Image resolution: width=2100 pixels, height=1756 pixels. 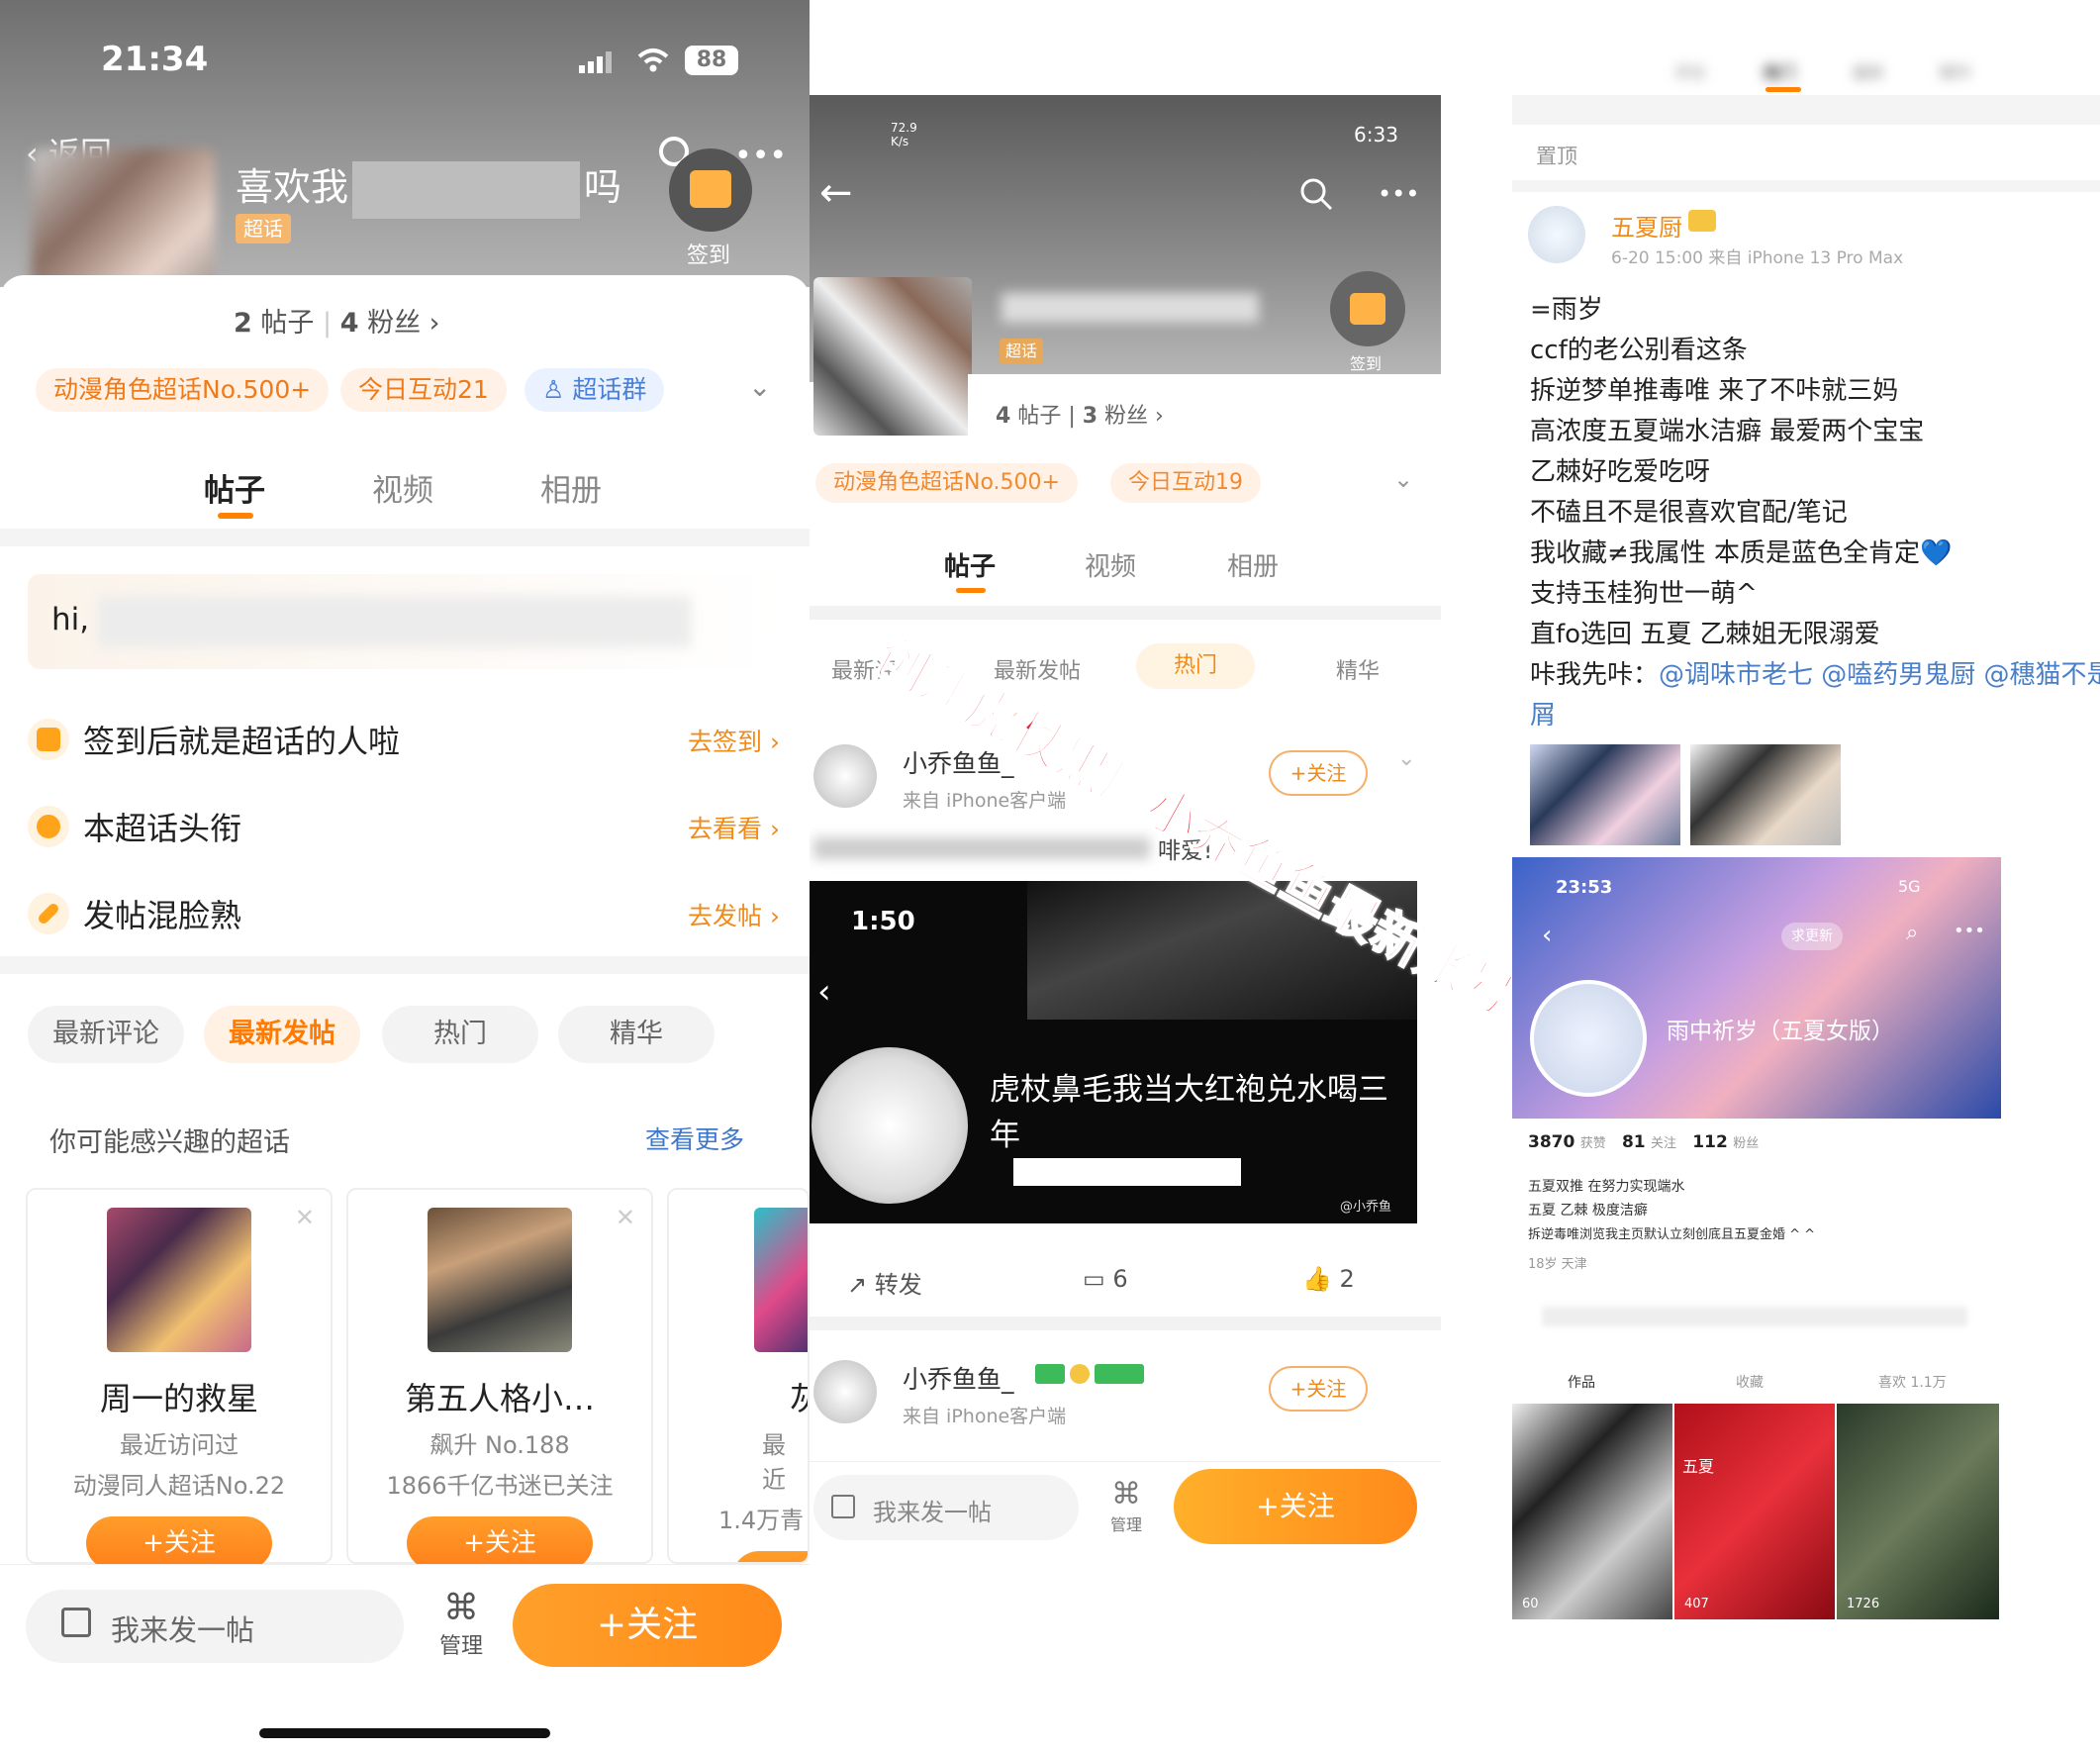 What do you see at coordinates (1588, 1211) in the screenshot?
I see `profile-bio-2: 五夏 乙棘 极度洁癖` at bounding box center [1588, 1211].